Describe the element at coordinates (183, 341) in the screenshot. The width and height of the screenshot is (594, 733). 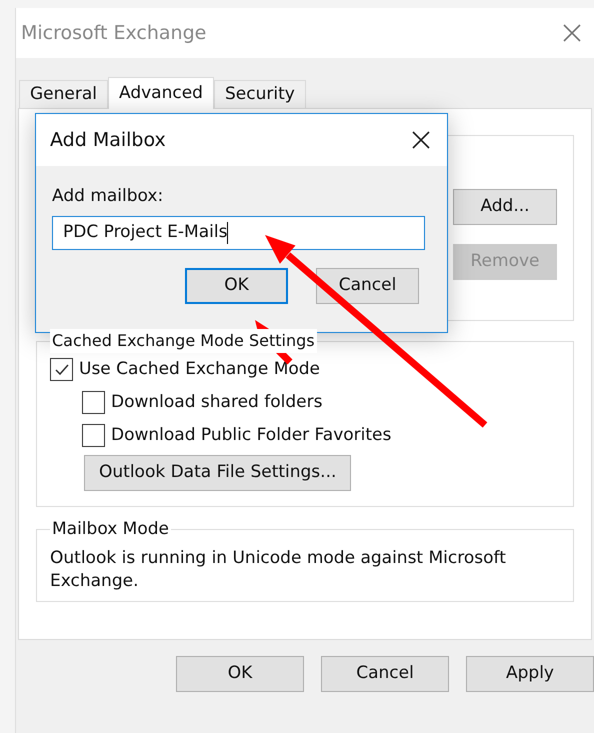
I see `group-title: Cached Exchange Mode Settings` at that location.